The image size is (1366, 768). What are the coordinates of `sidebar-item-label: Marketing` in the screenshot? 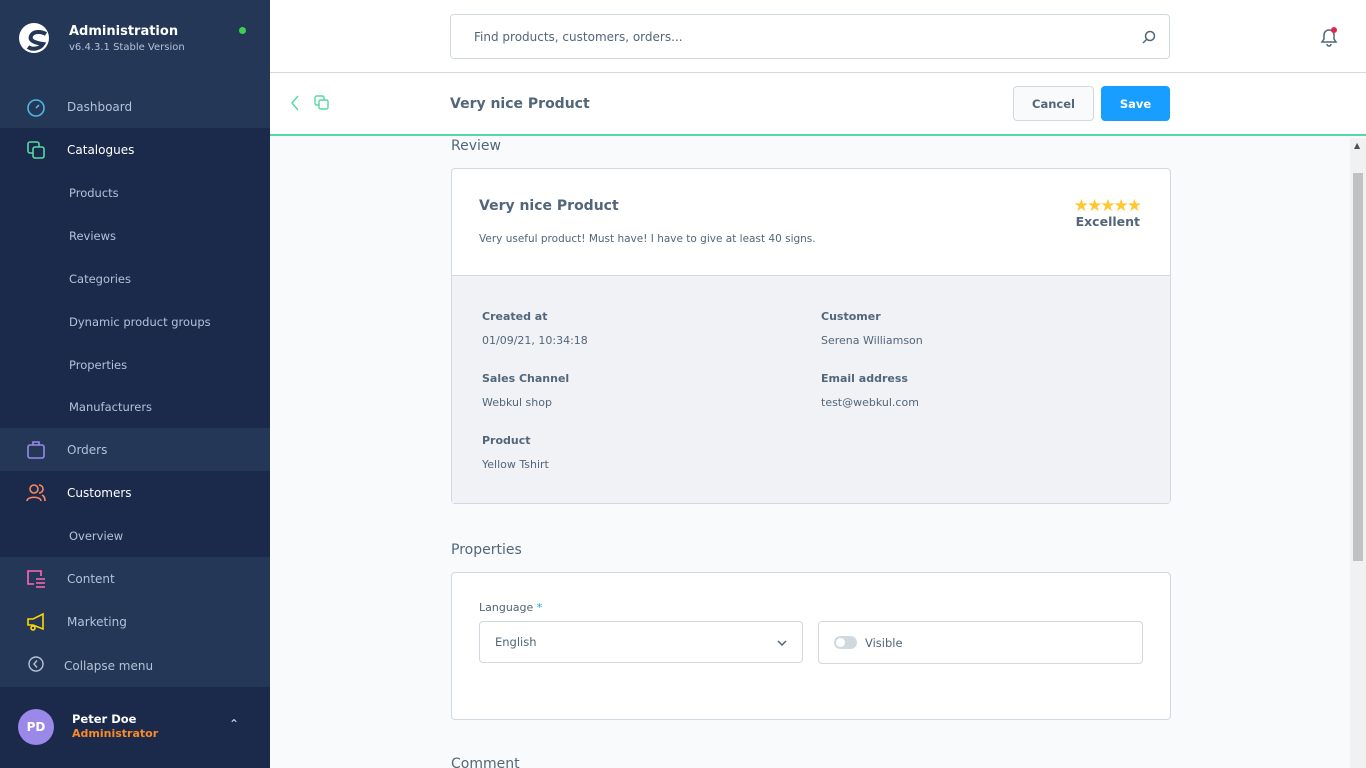 It's located at (97, 621).